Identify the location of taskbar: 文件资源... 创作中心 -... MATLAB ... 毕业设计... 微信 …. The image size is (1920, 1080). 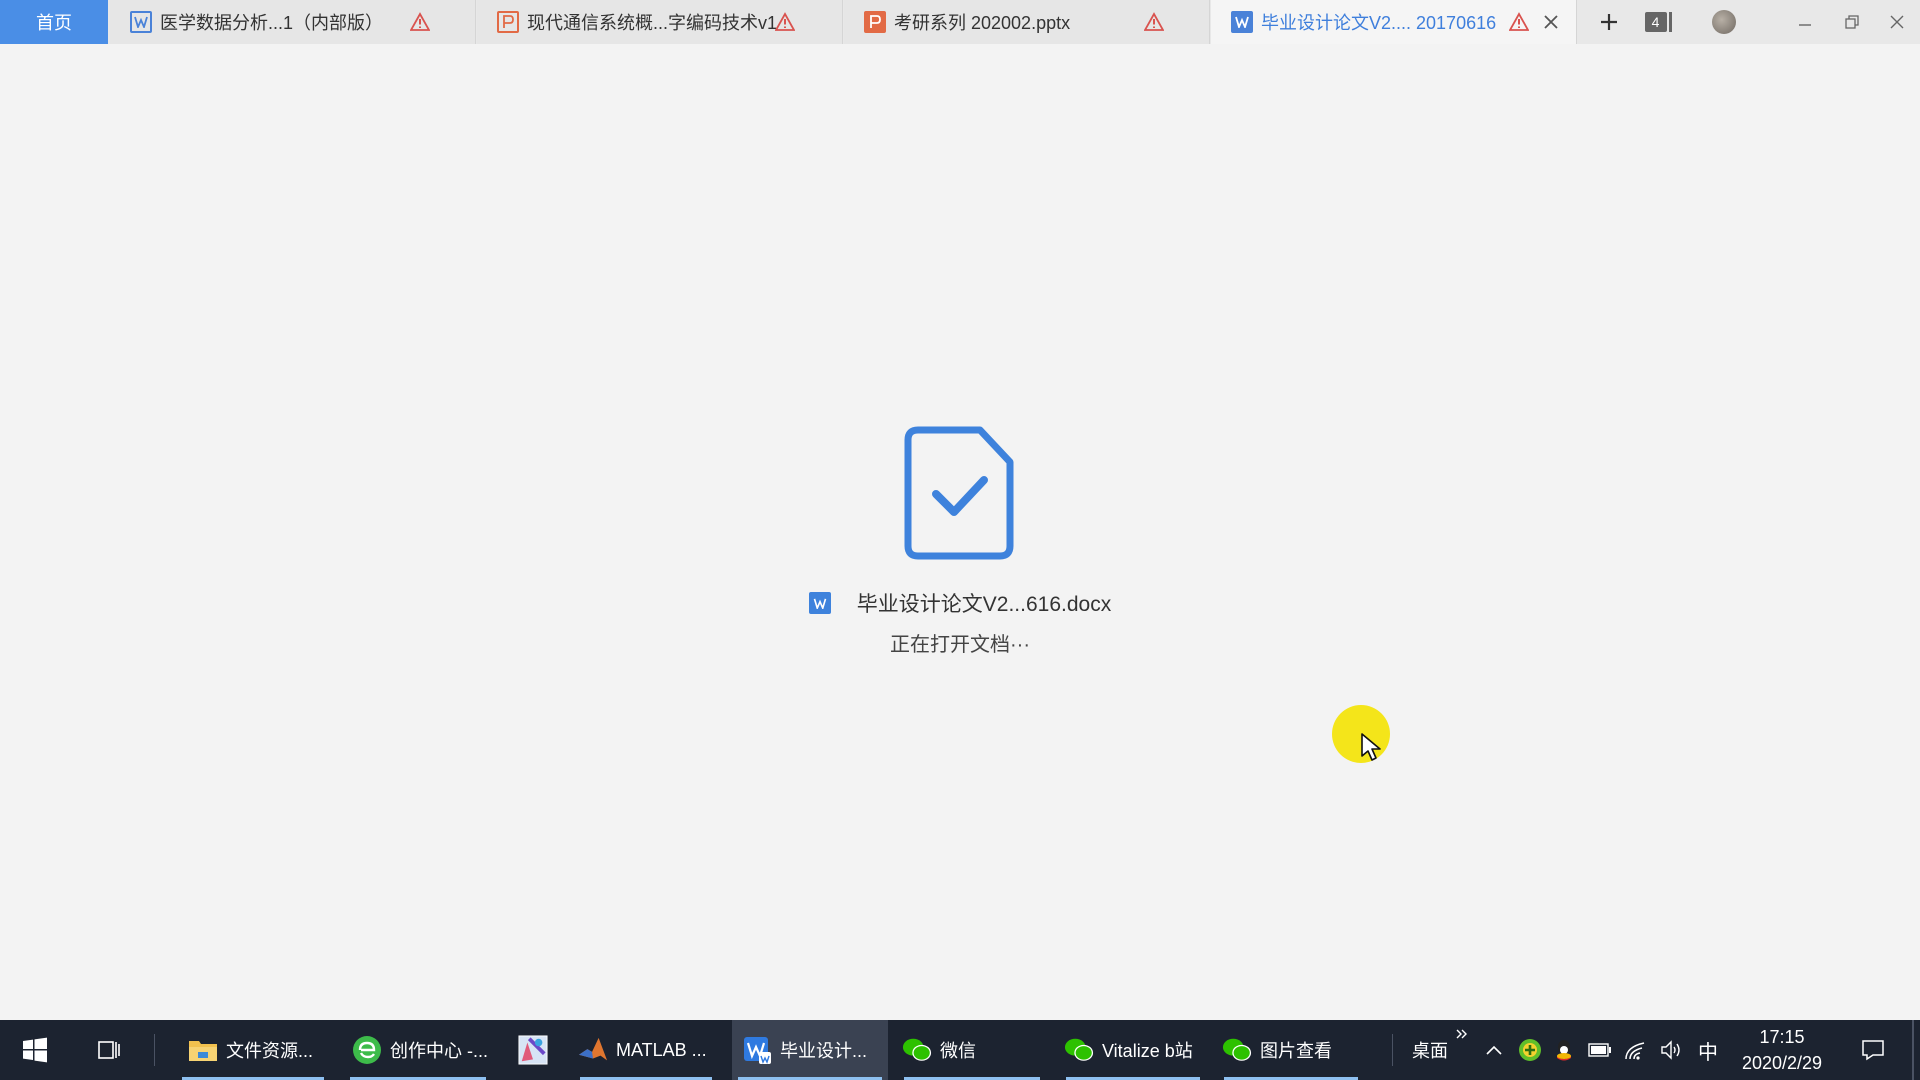
(960, 1050).